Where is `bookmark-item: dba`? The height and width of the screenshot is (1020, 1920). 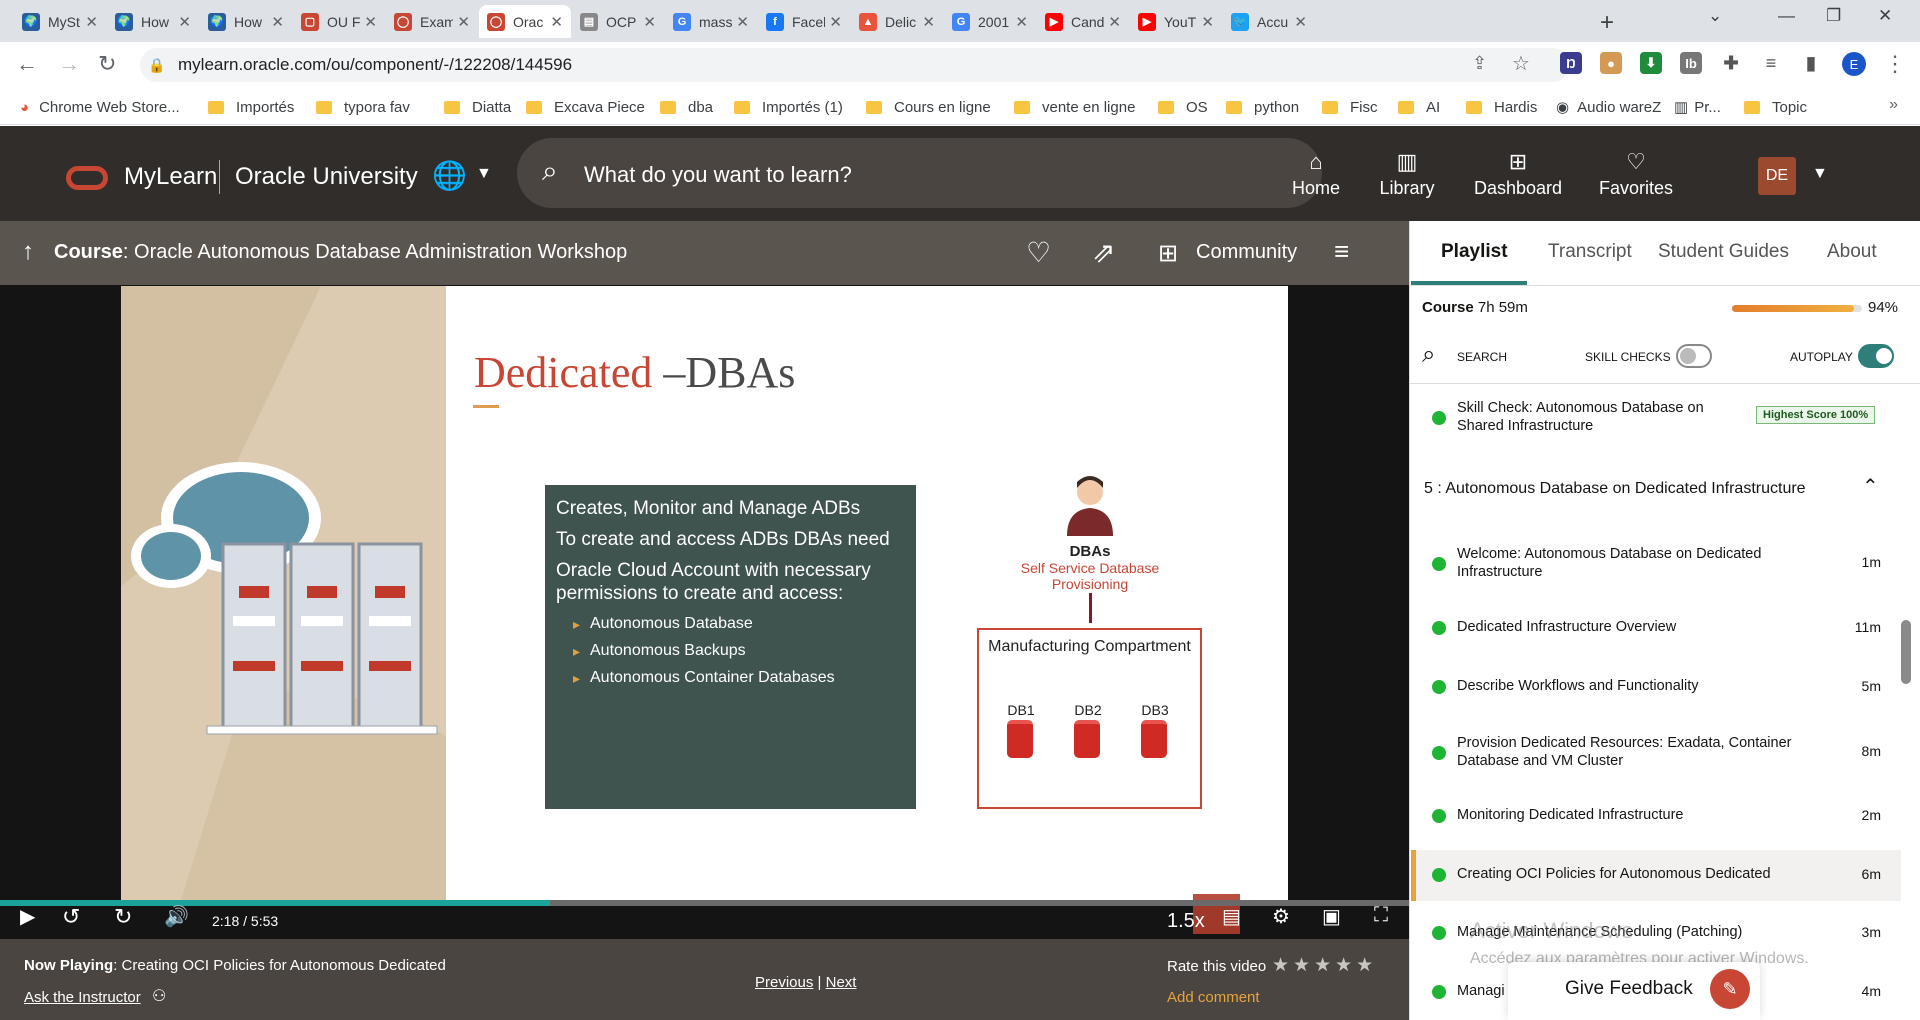
bookmark-item: dba is located at coordinates (686, 107).